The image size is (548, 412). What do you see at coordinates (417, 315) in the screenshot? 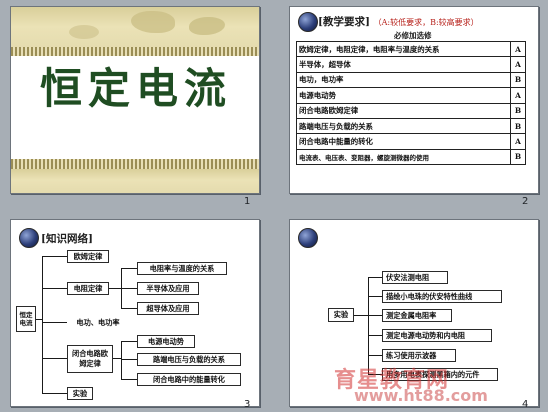
I see `experiment-item: 测定金属电阻率` at bounding box center [417, 315].